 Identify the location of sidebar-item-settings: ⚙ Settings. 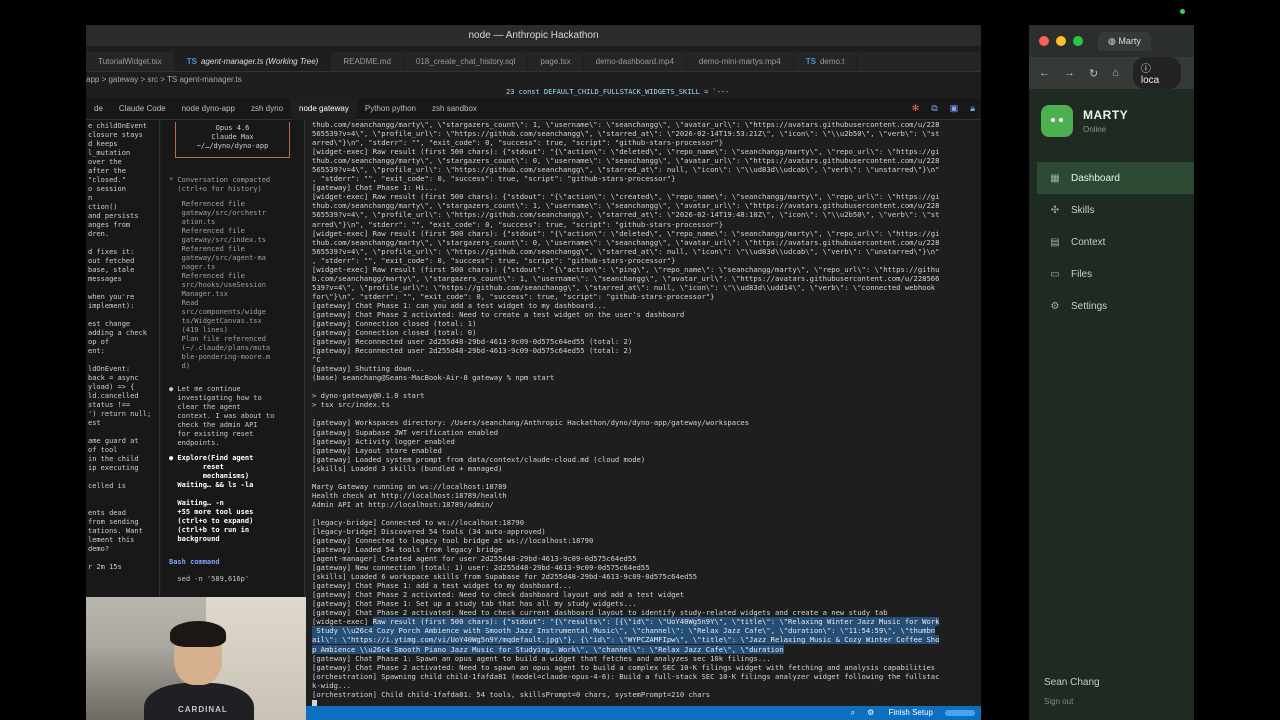
(1115, 306).